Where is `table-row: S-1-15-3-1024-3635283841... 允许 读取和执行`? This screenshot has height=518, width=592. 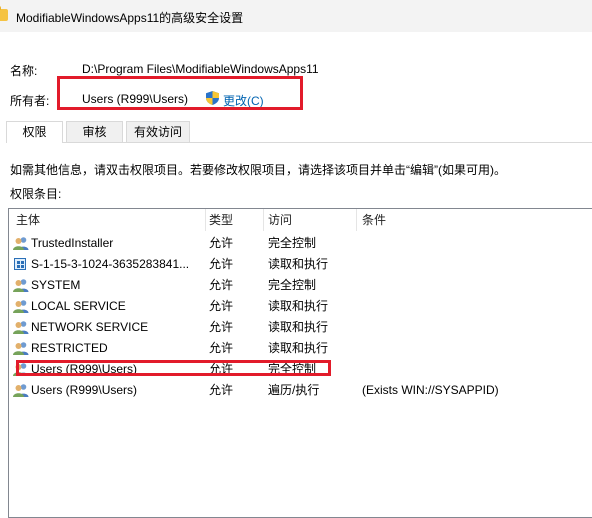 table-row: S-1-15-3-1024-3635283841... 允许 读取和执行 is located at coordinates (300, 264).